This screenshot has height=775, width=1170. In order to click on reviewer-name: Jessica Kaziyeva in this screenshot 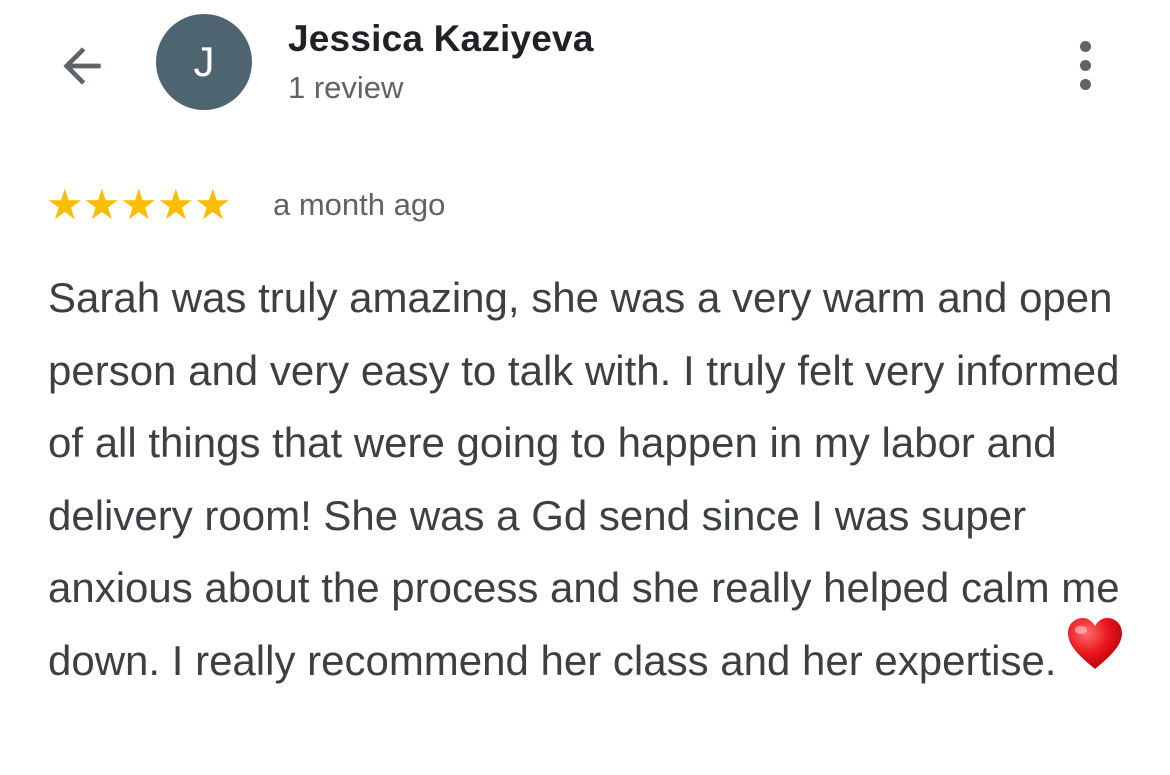, I will do `click(441, 39)`.